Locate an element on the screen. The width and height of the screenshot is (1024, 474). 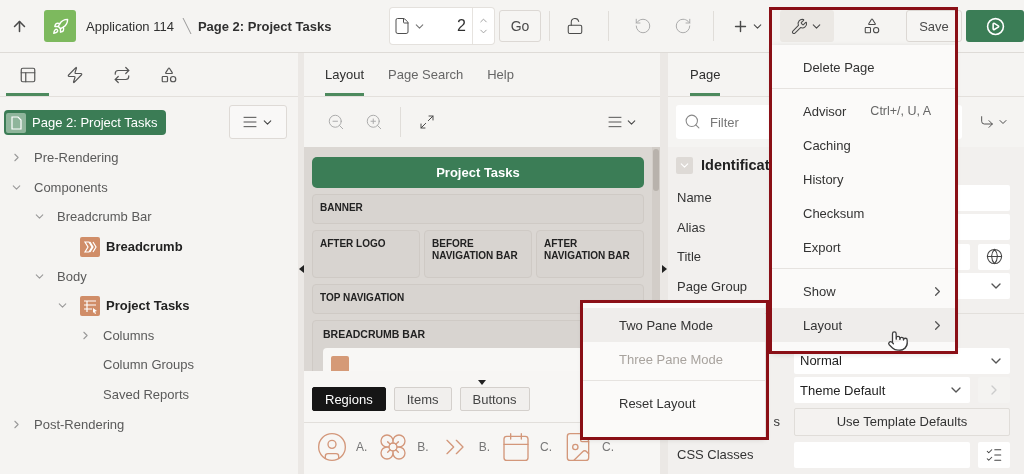
tab: Help is located at coordinates (500, 76).